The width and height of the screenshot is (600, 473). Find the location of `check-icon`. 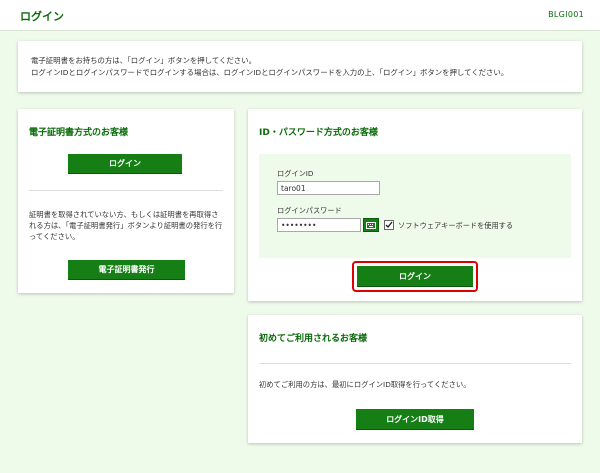

check-icon is located at coordinates (389, 225).